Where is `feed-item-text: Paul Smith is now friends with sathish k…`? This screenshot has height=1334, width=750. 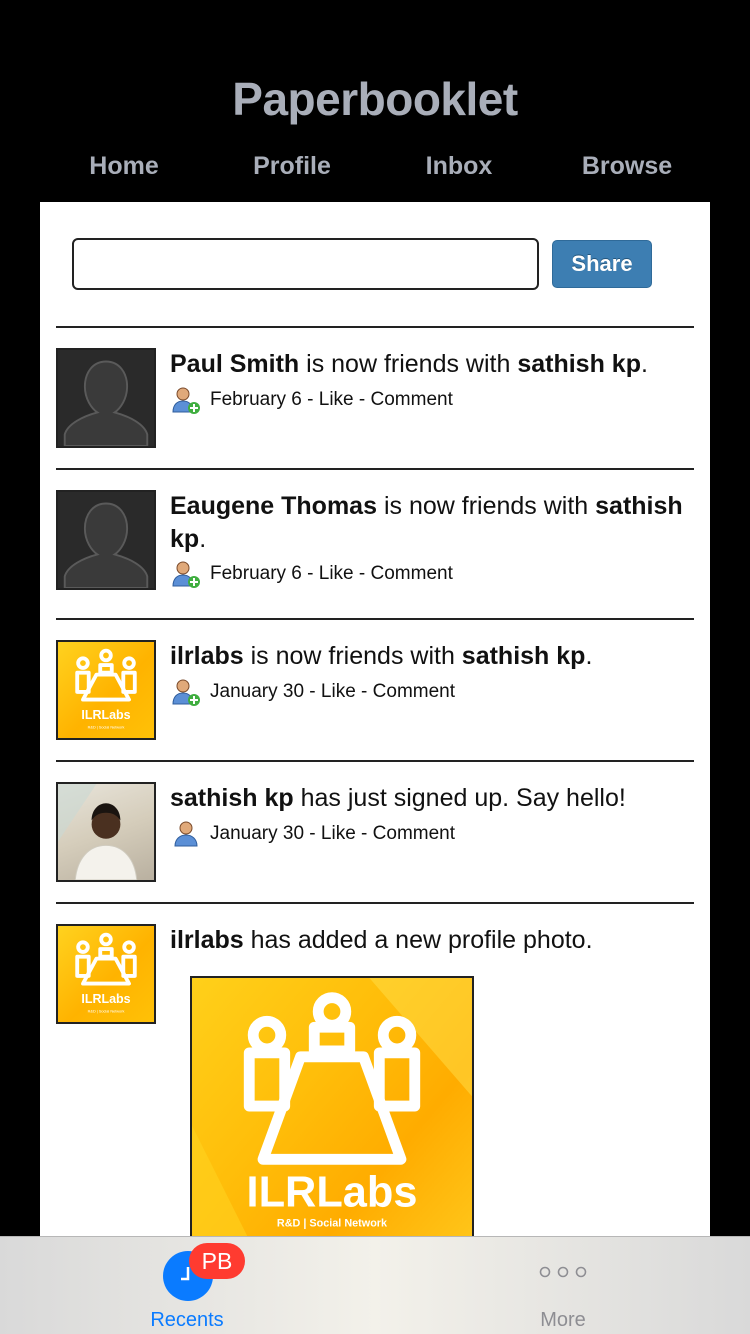
feed-item-text: Paul Smith is now friends with sathish k… is located at coordinates (432, 364).